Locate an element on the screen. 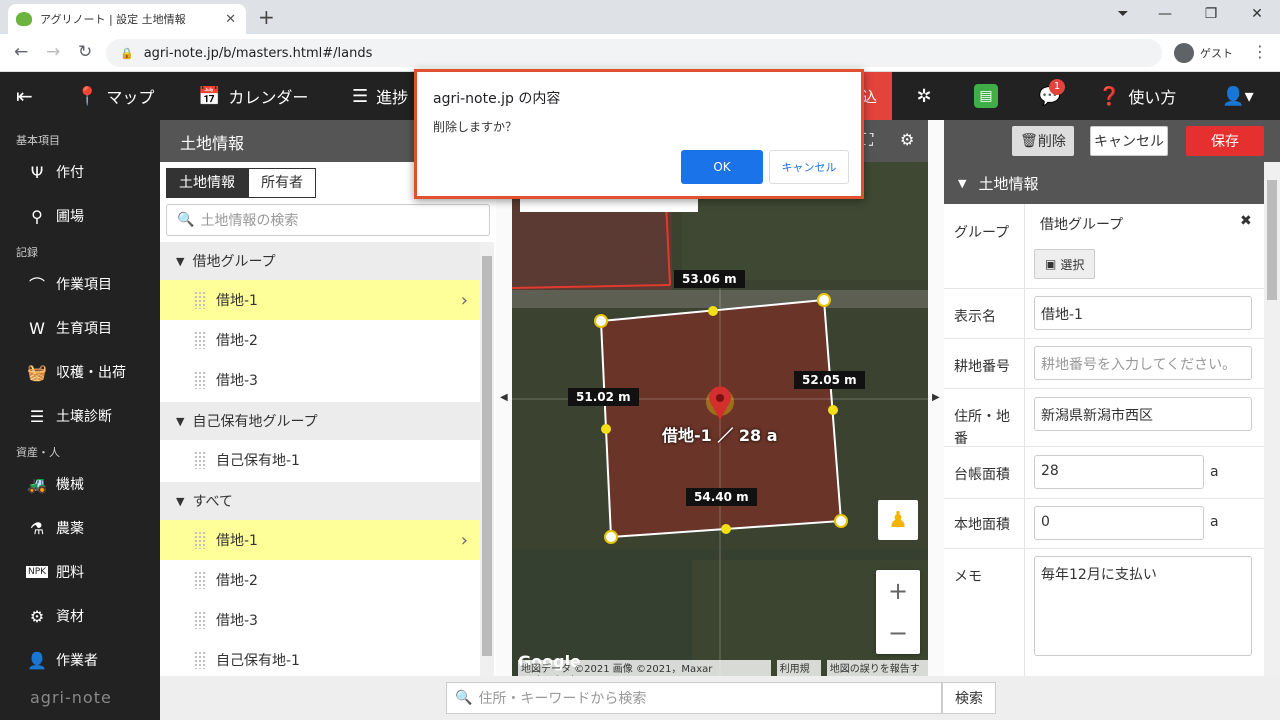 This screenshot has width=1280, height=720. dialog-ok-button: OK is located at coordinates (722, 167).